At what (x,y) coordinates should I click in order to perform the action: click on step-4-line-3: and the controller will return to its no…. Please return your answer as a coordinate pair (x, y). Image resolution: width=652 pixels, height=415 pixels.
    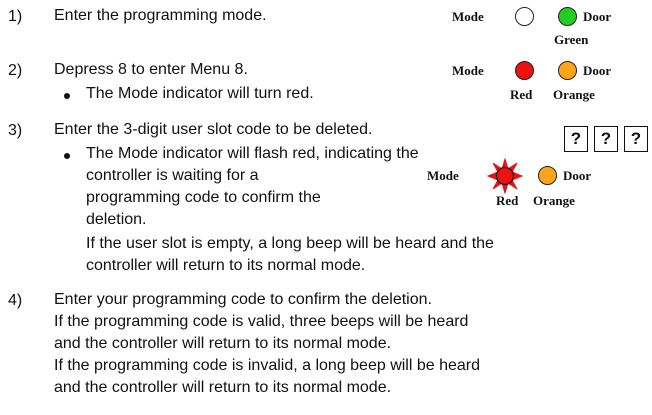
    Looking at the image, I should click on (223, 343).